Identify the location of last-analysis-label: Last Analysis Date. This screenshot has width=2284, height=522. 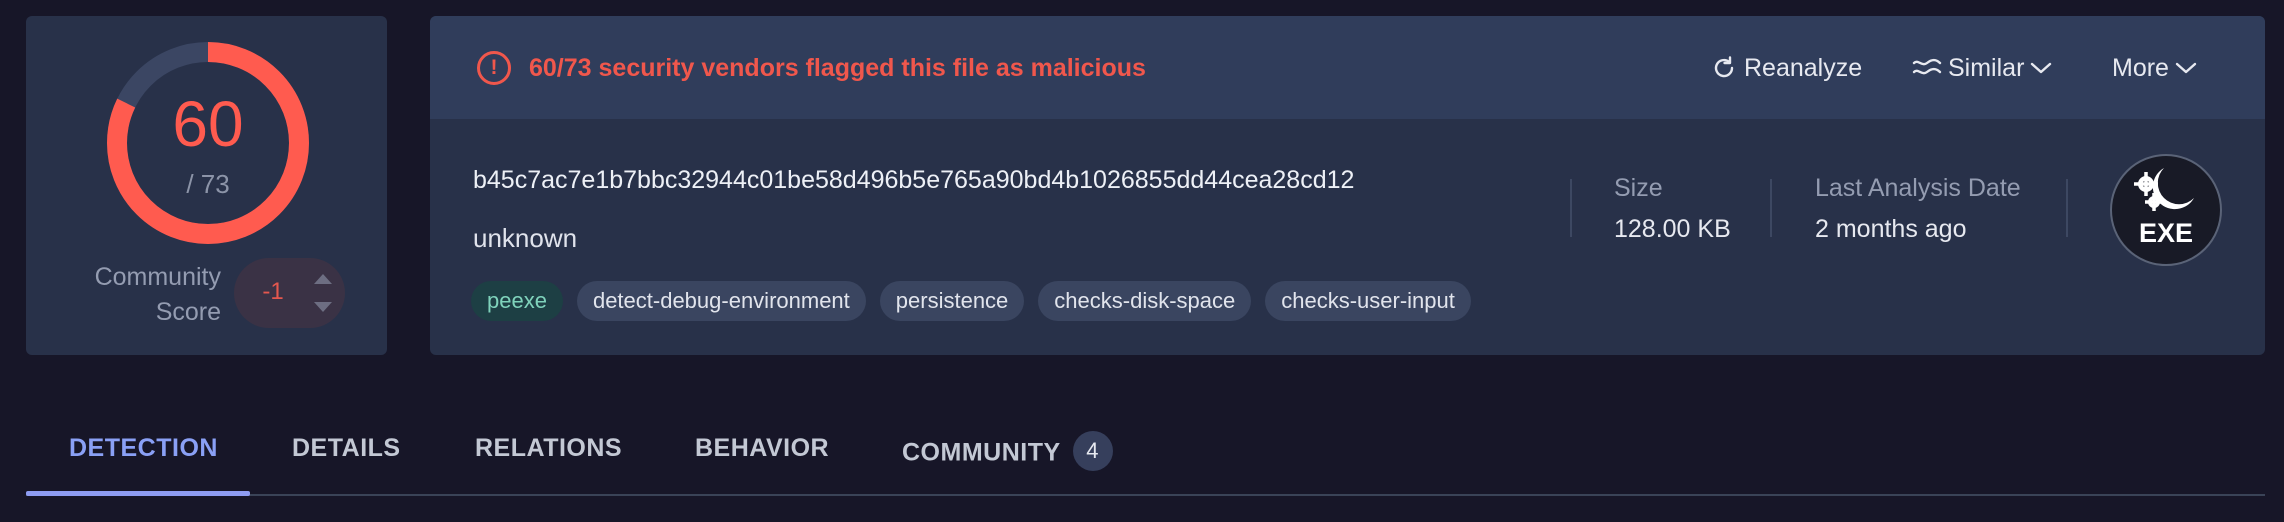
(1918, 188).